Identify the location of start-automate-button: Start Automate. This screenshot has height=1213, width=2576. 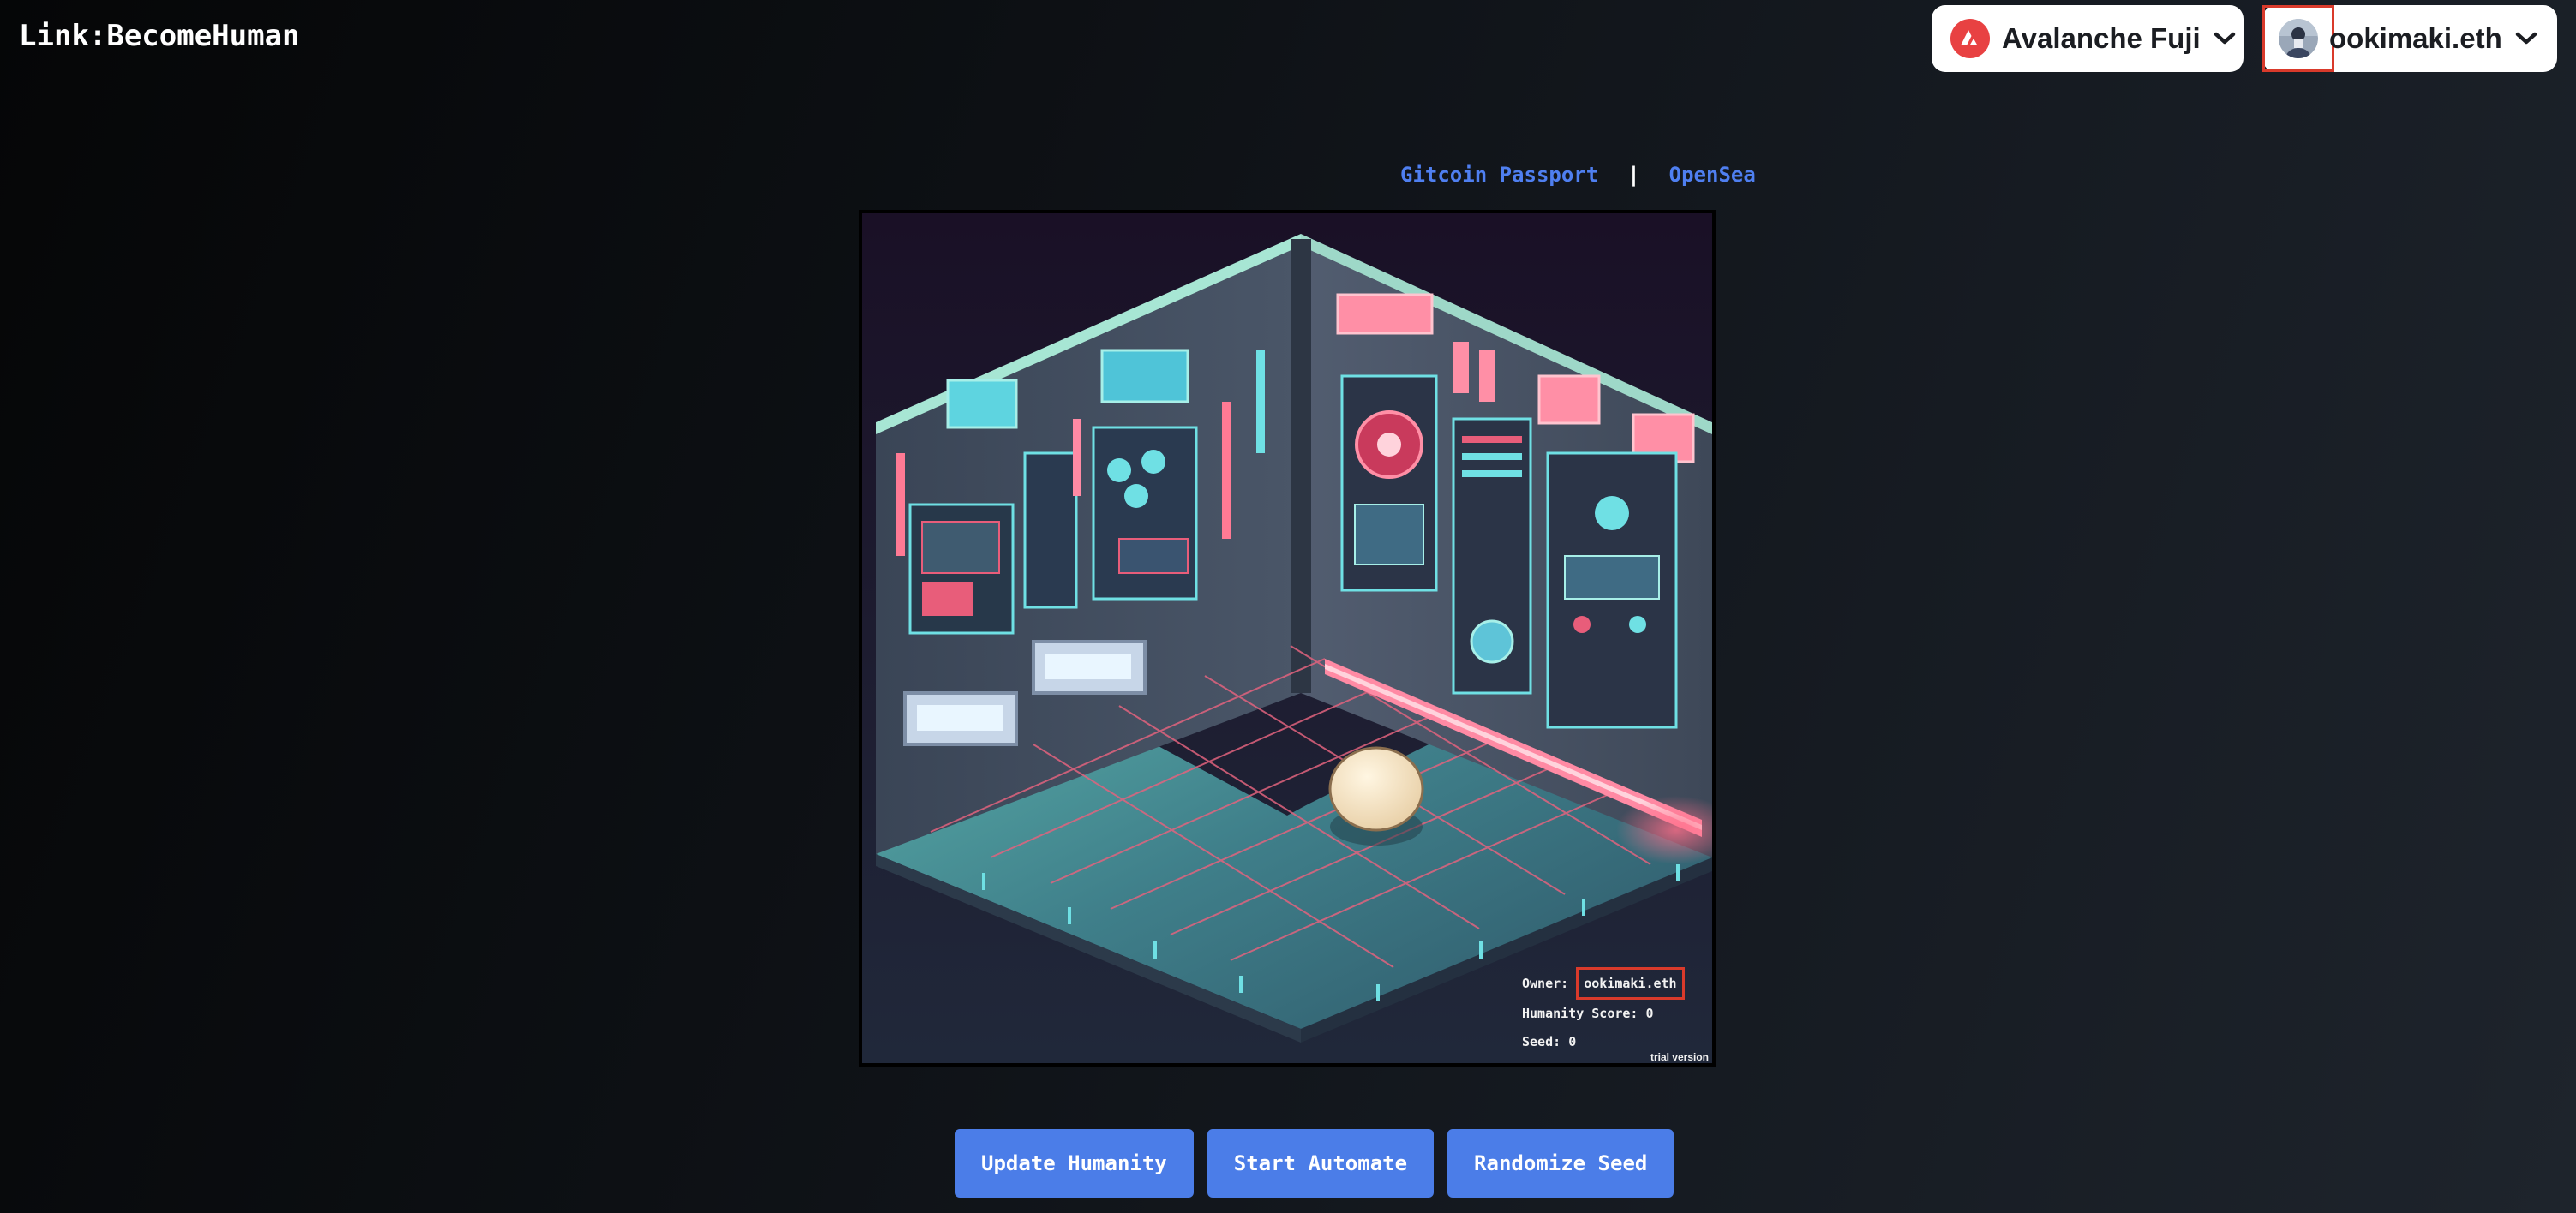
(1321, 1163).